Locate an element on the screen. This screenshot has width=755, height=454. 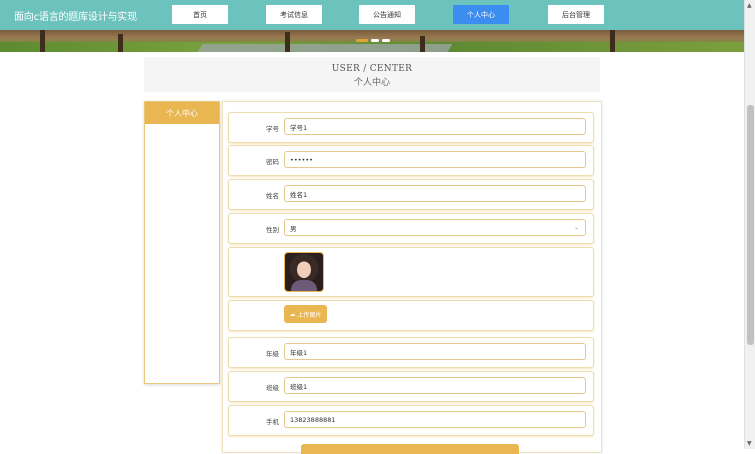
nav-admin: 后台管理 is located at coordinates (576, 14).